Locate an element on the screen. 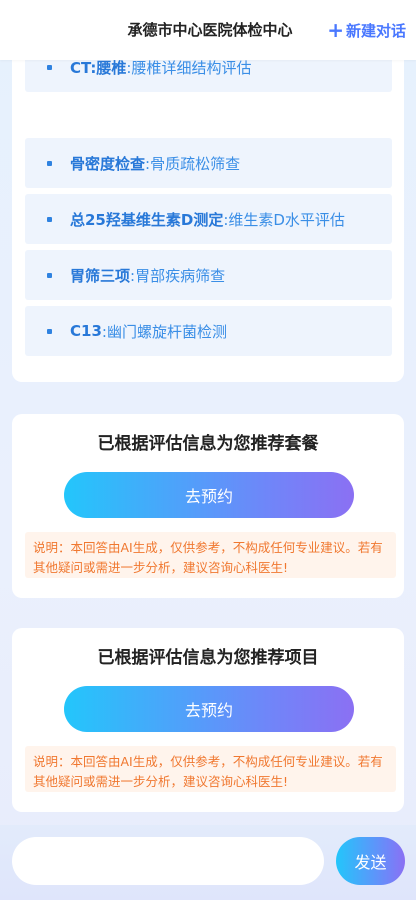 The image size is (416, 900). plus-icon: + is located at coordinates (335, 30).